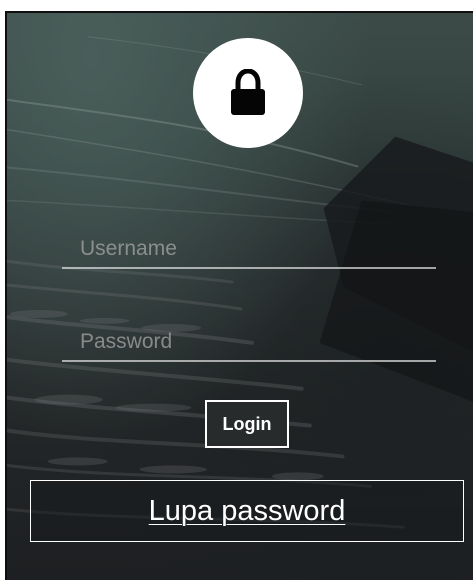 This screenshot has height=583, width=475. What do you see at coordinates (249, 343) in the screenshot?
I see `password-input` at bounding box center [249, 343].